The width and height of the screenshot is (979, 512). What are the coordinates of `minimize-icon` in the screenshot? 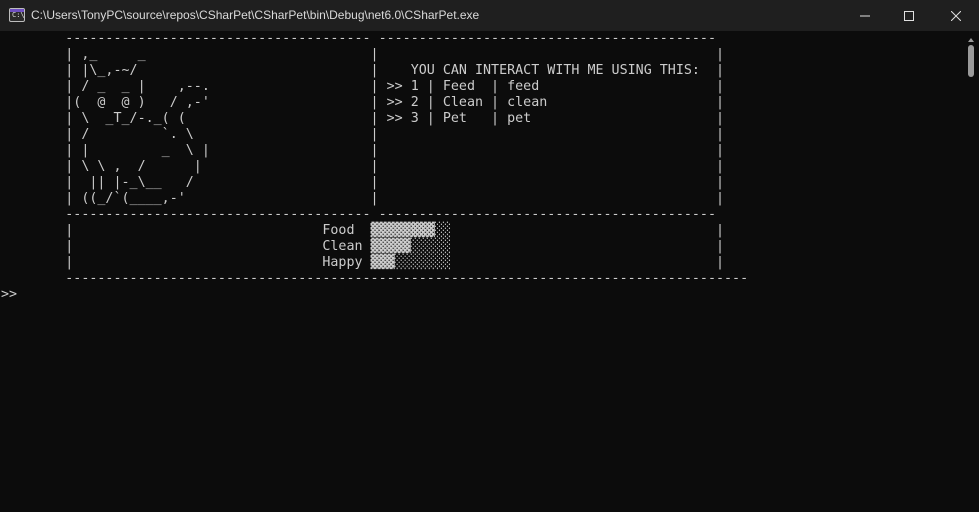 It's located at (865, 15).